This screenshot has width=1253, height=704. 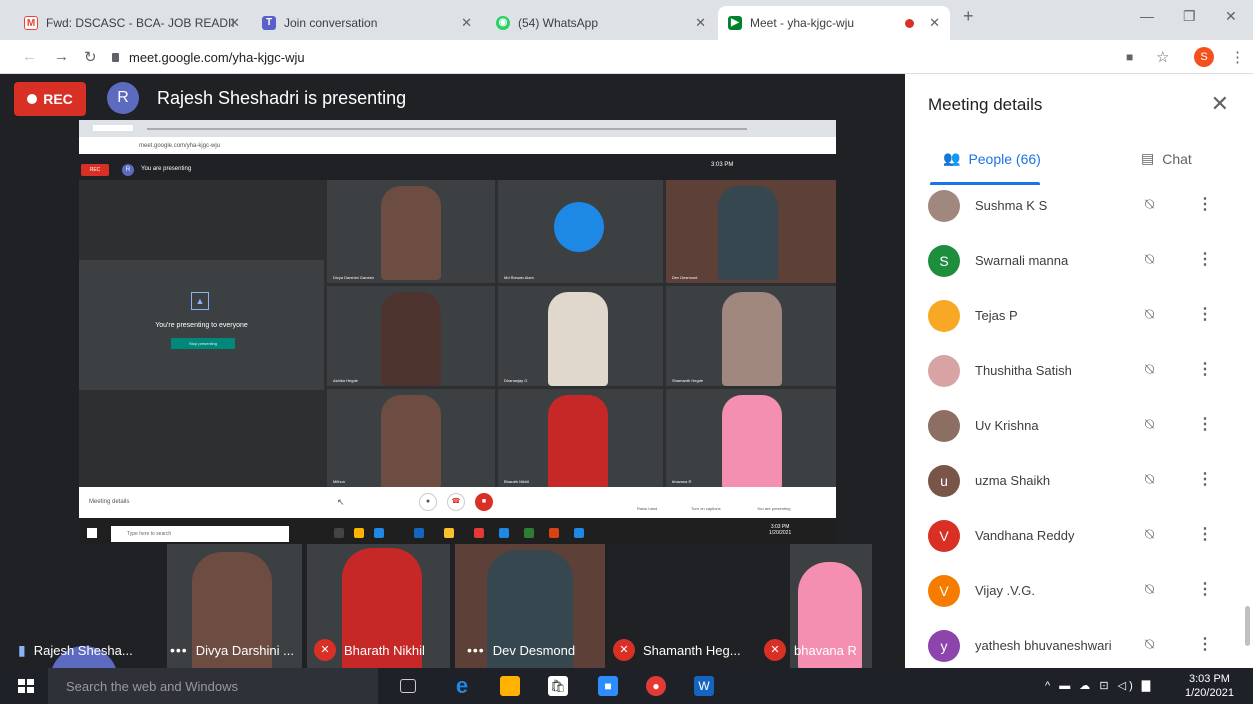 I want to click on shared-tile: Divya Darshini Ganesh, so click(x=411, y=231).